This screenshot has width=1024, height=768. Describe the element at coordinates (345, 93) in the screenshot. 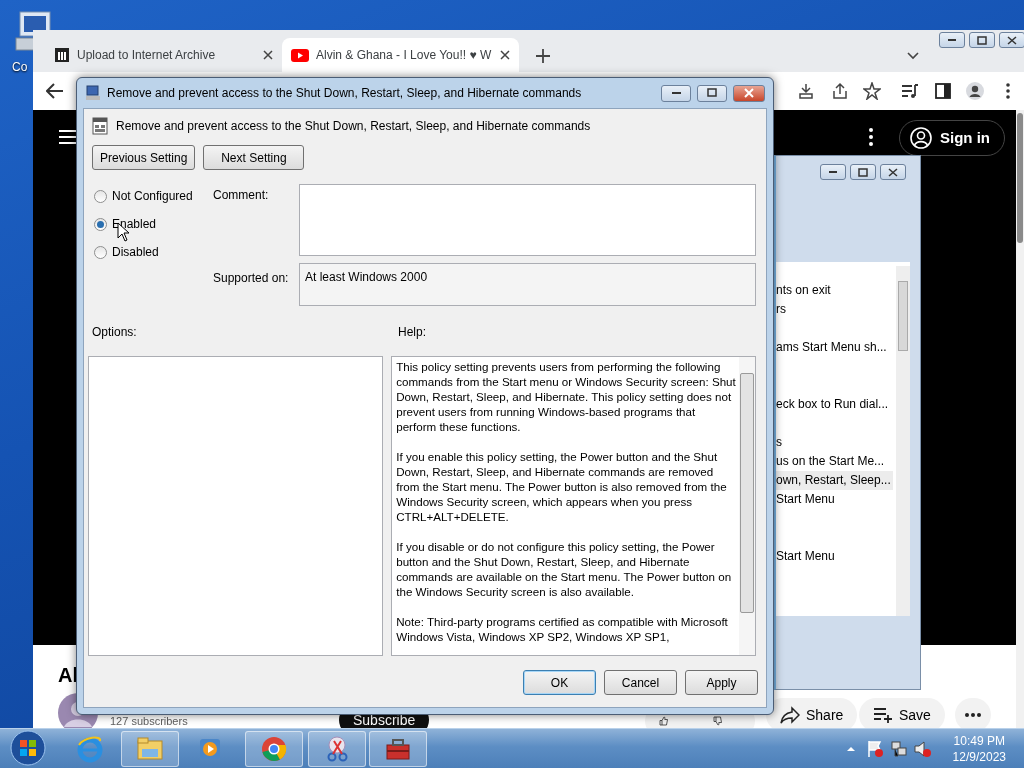

I see `window-title: Remove and prevent access to the Shut Down, Restart, Sleep, and Hibernate commands` at that location.